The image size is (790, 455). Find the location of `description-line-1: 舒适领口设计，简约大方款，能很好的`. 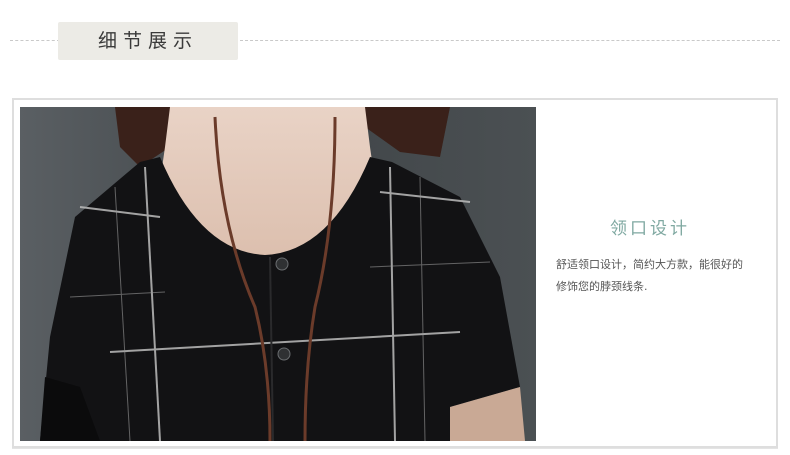

description-line-1: 舒适领口设计，简约大方款，能很好的 is located at coordinates (649, 264).